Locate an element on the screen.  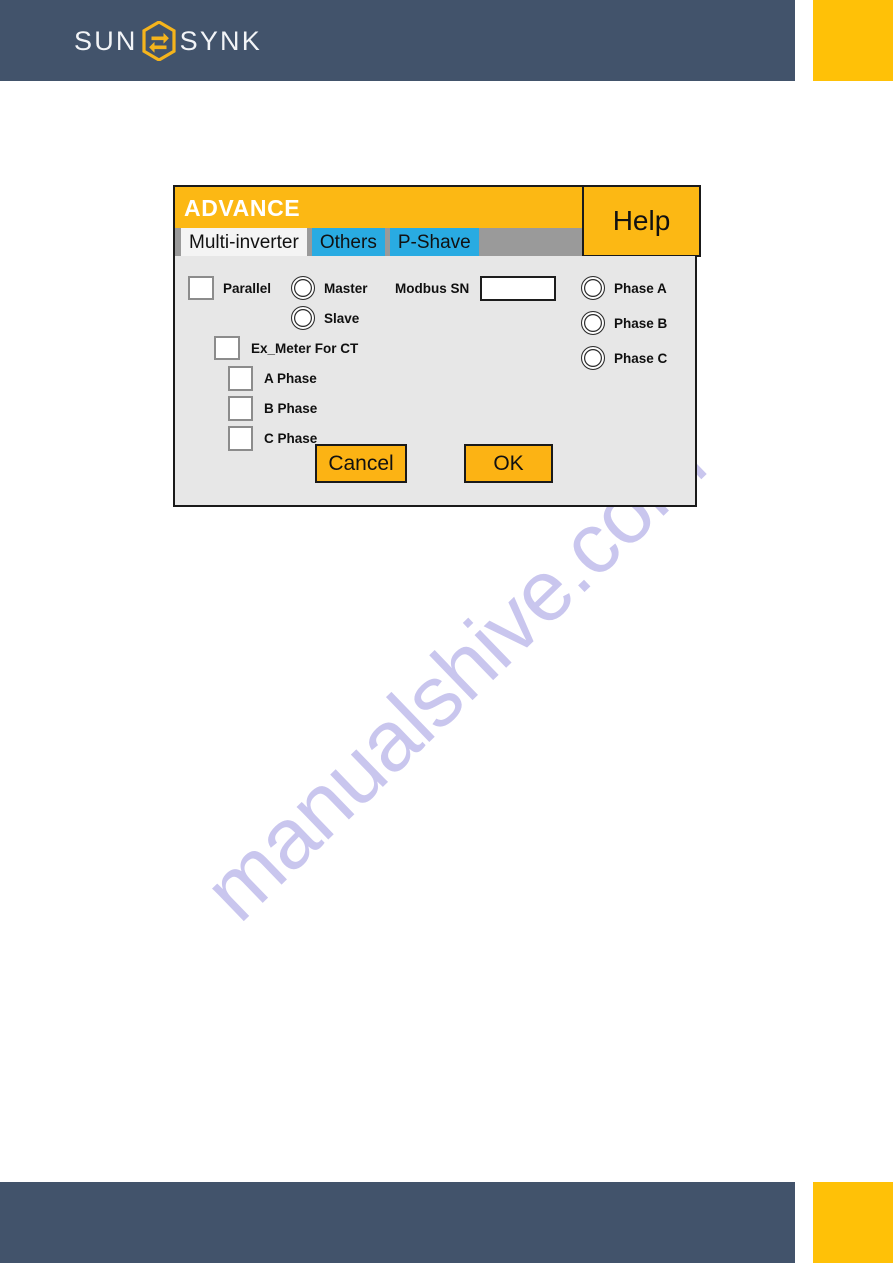
dialog-tabstrip: Multi-inverter Others P-Shave is located at coordinates (378, 242).